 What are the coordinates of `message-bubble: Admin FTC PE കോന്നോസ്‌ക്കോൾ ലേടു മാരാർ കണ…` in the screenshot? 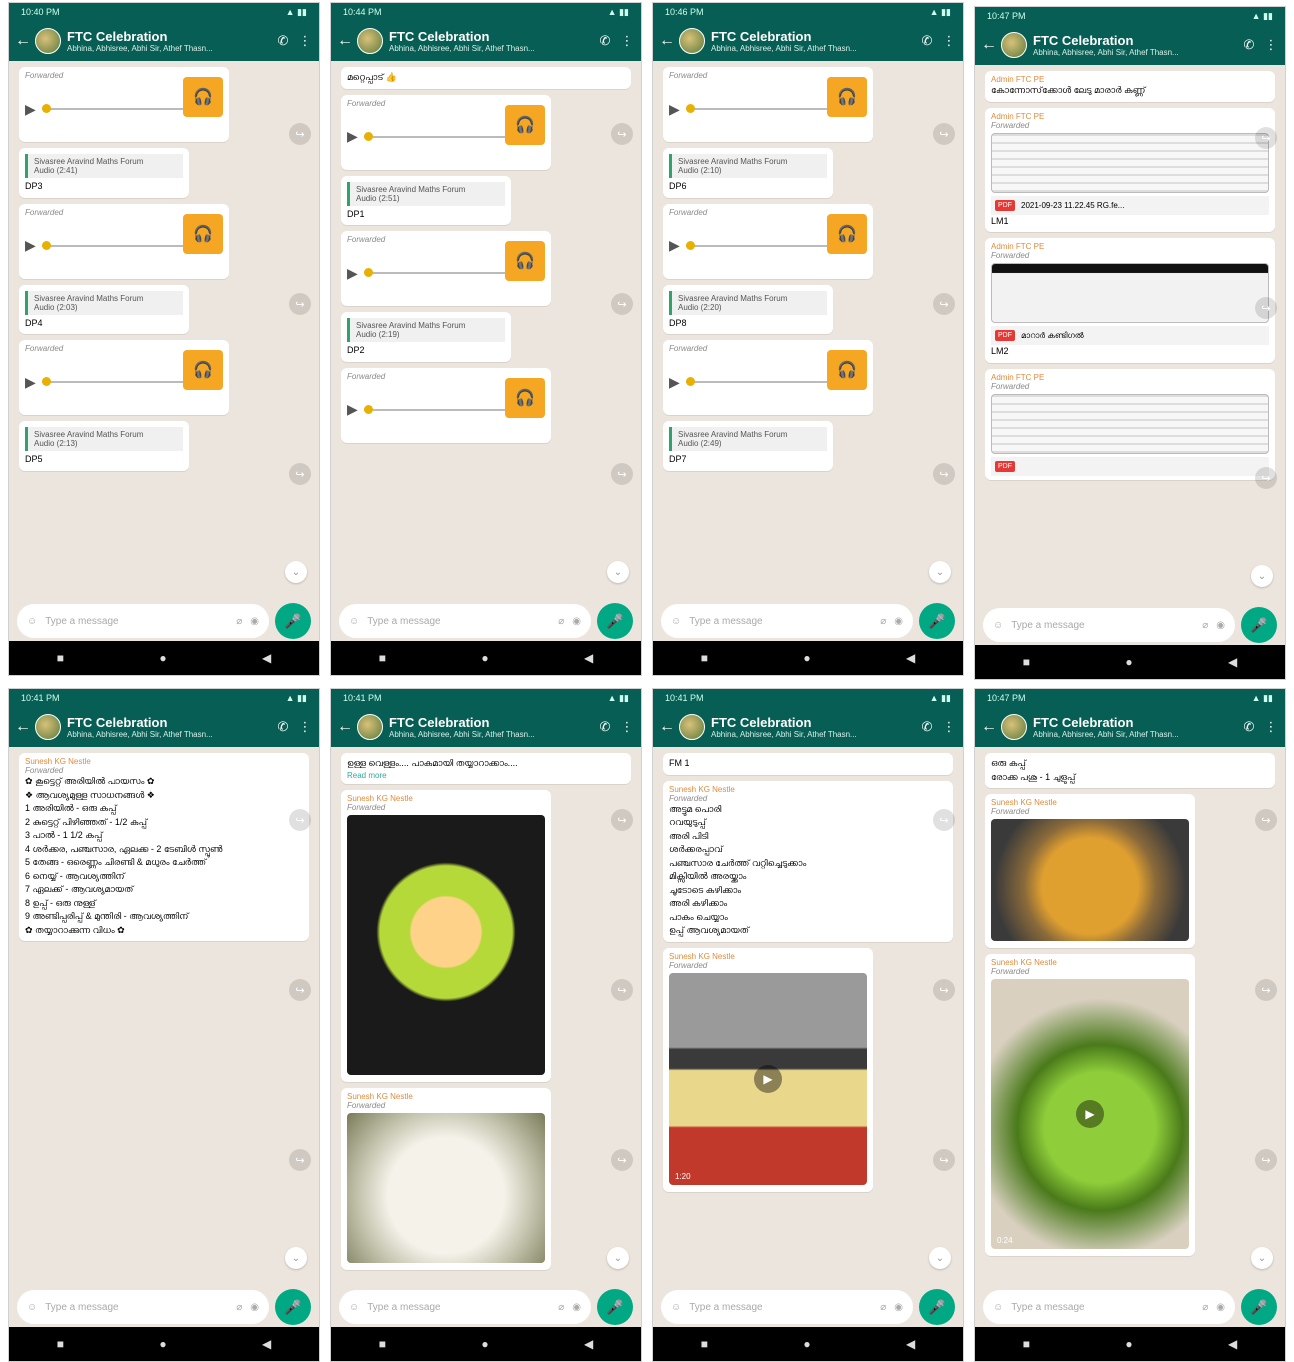 It's located at (1130, 86).